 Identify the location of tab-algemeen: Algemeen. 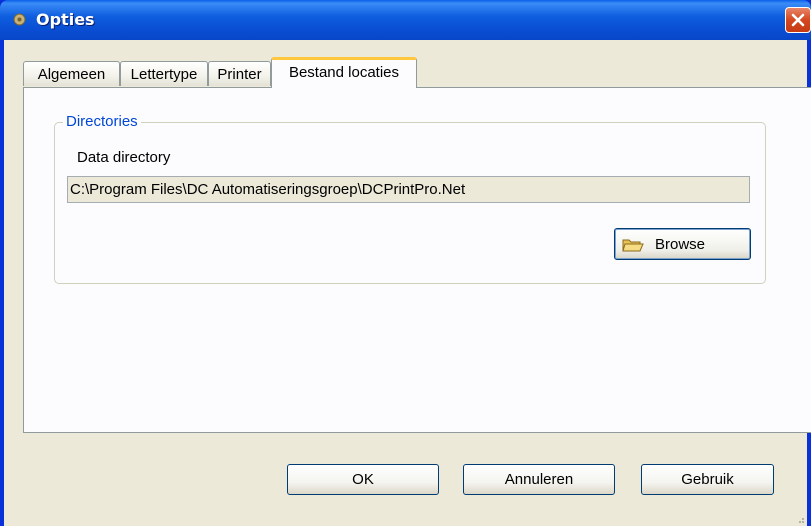
(71, 73).